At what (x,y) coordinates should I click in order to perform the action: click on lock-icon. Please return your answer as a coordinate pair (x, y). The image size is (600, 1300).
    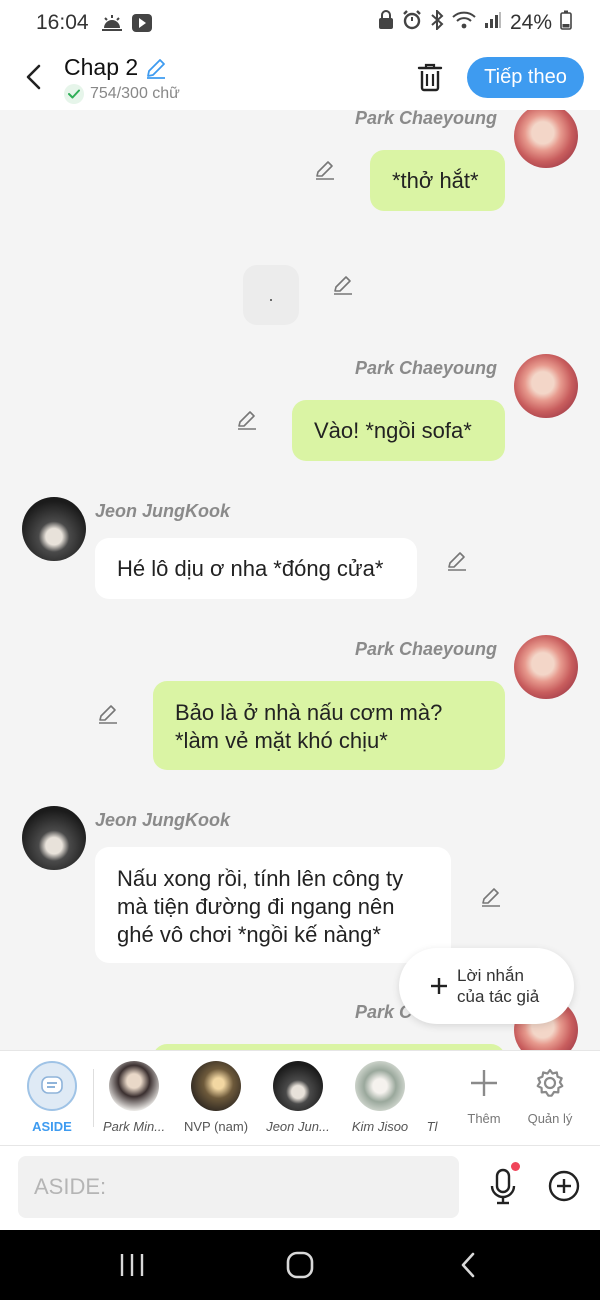
    Looking at the image, I should click on (386, 23).